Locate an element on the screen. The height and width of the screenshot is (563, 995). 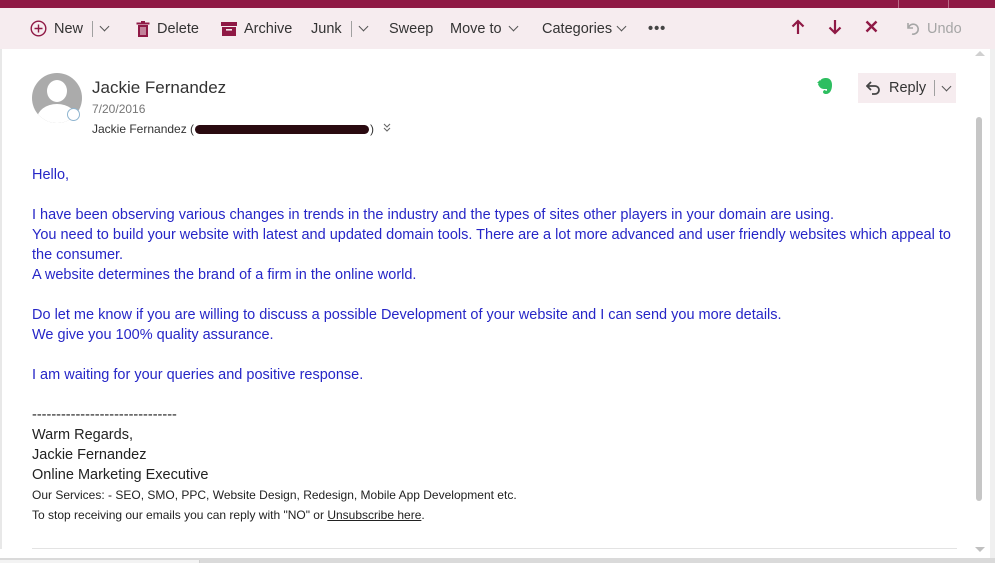
undo-icon is located at coordinates (912, 28).